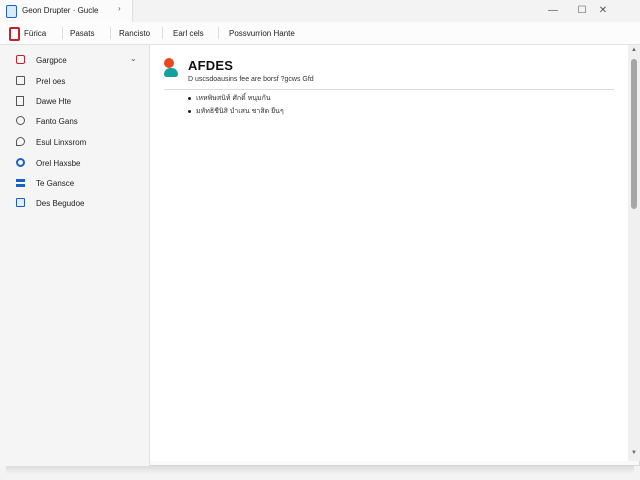  I want to click on window-tab: Geon Drupter · Gucle ›, so click(66, 11).